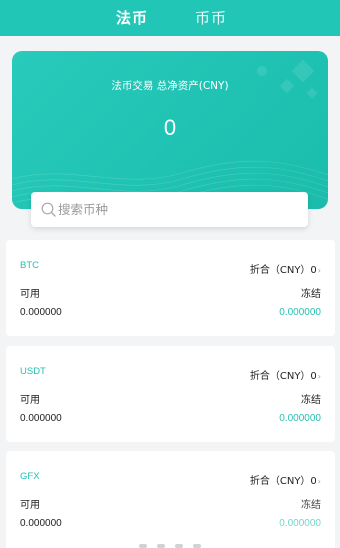  Describe the element at coordinates (178, 209) in the screenshot. I see `search-input` at that location.